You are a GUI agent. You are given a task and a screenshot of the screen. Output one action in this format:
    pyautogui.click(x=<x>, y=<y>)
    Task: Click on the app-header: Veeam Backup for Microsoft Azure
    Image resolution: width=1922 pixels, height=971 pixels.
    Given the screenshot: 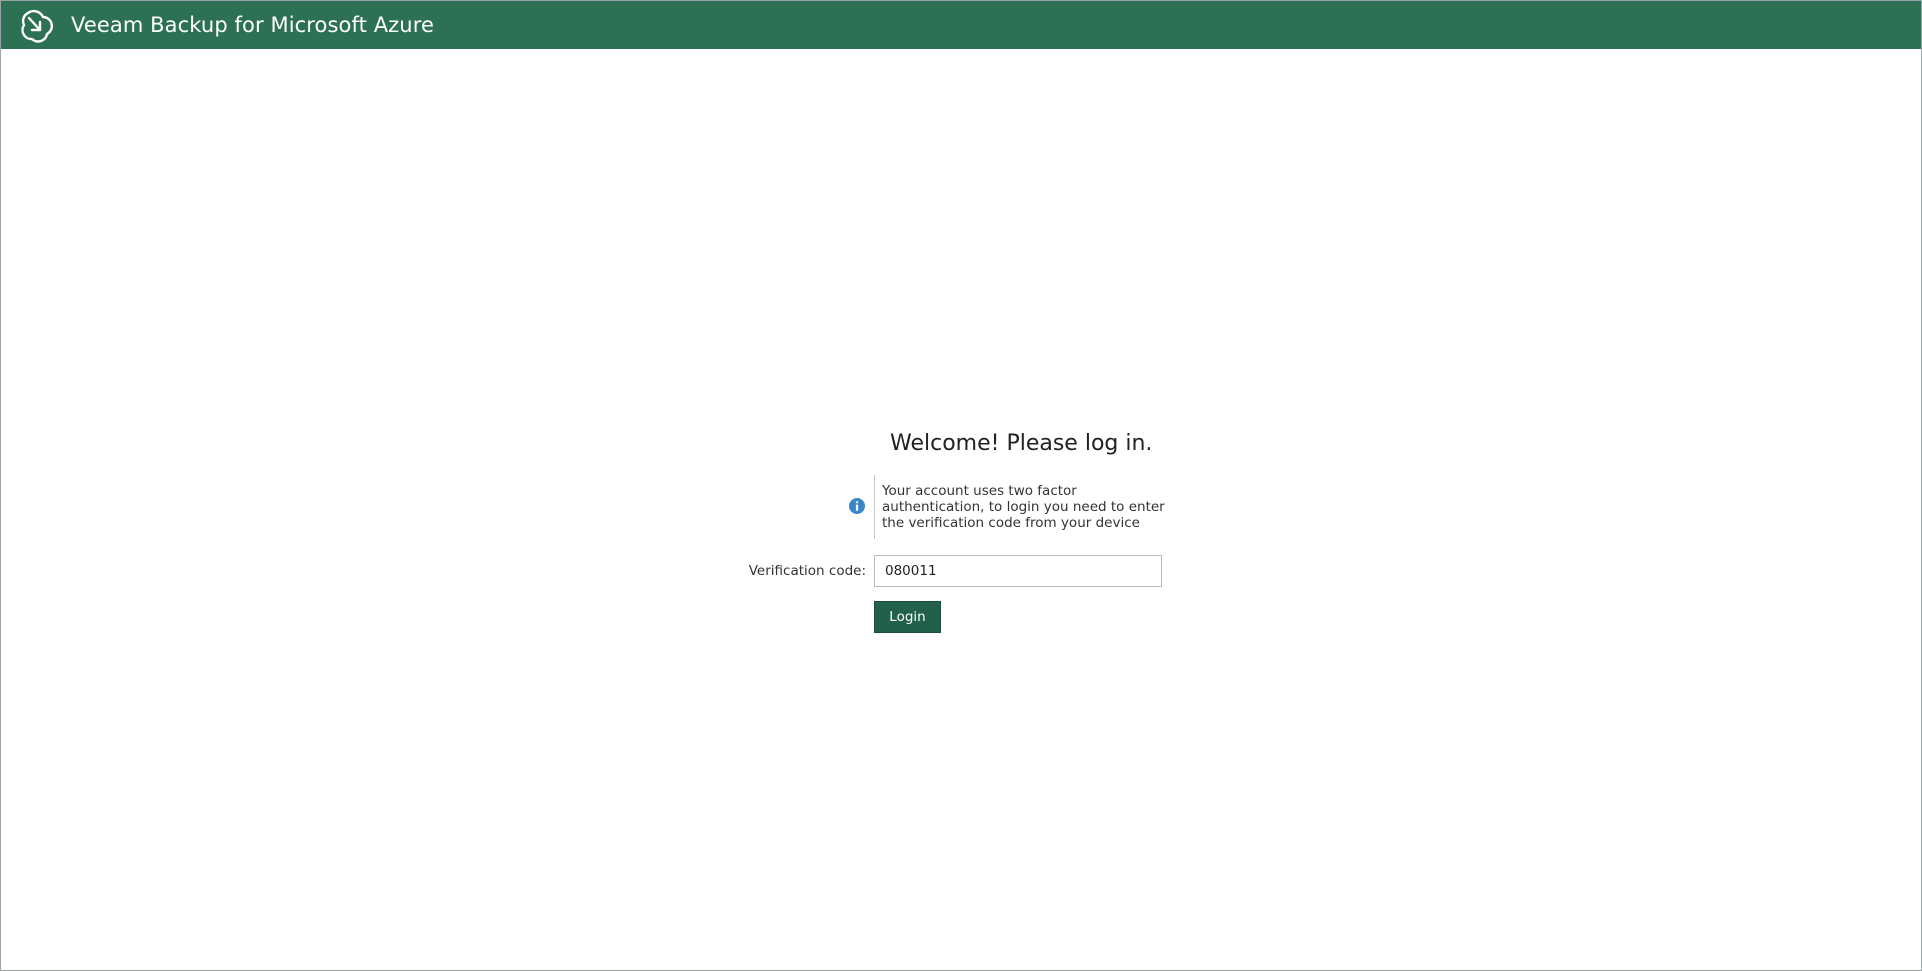 What is the action you would take?
    pyautogui.click(x=961, y=25)
    